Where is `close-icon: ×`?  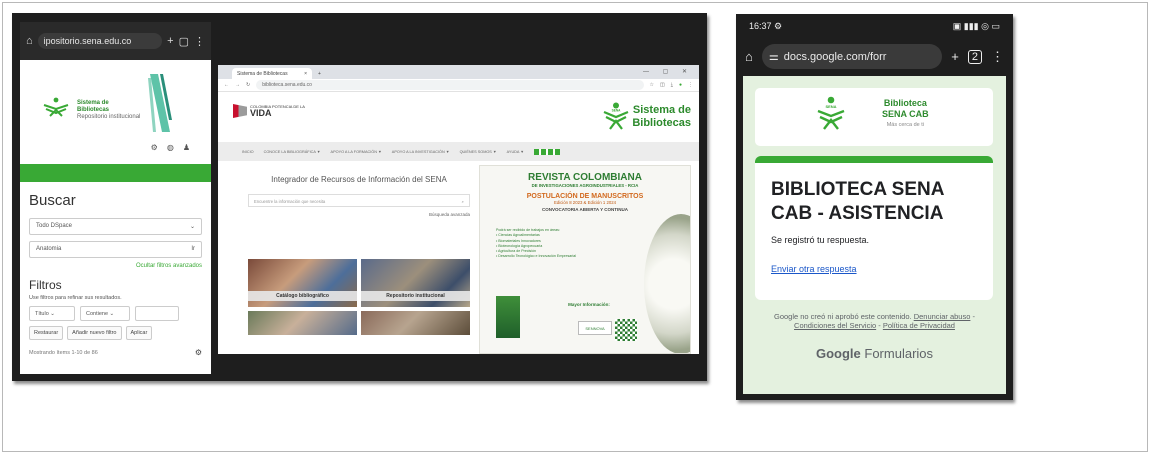
close-icon: × is located at coordinates (305, 74).